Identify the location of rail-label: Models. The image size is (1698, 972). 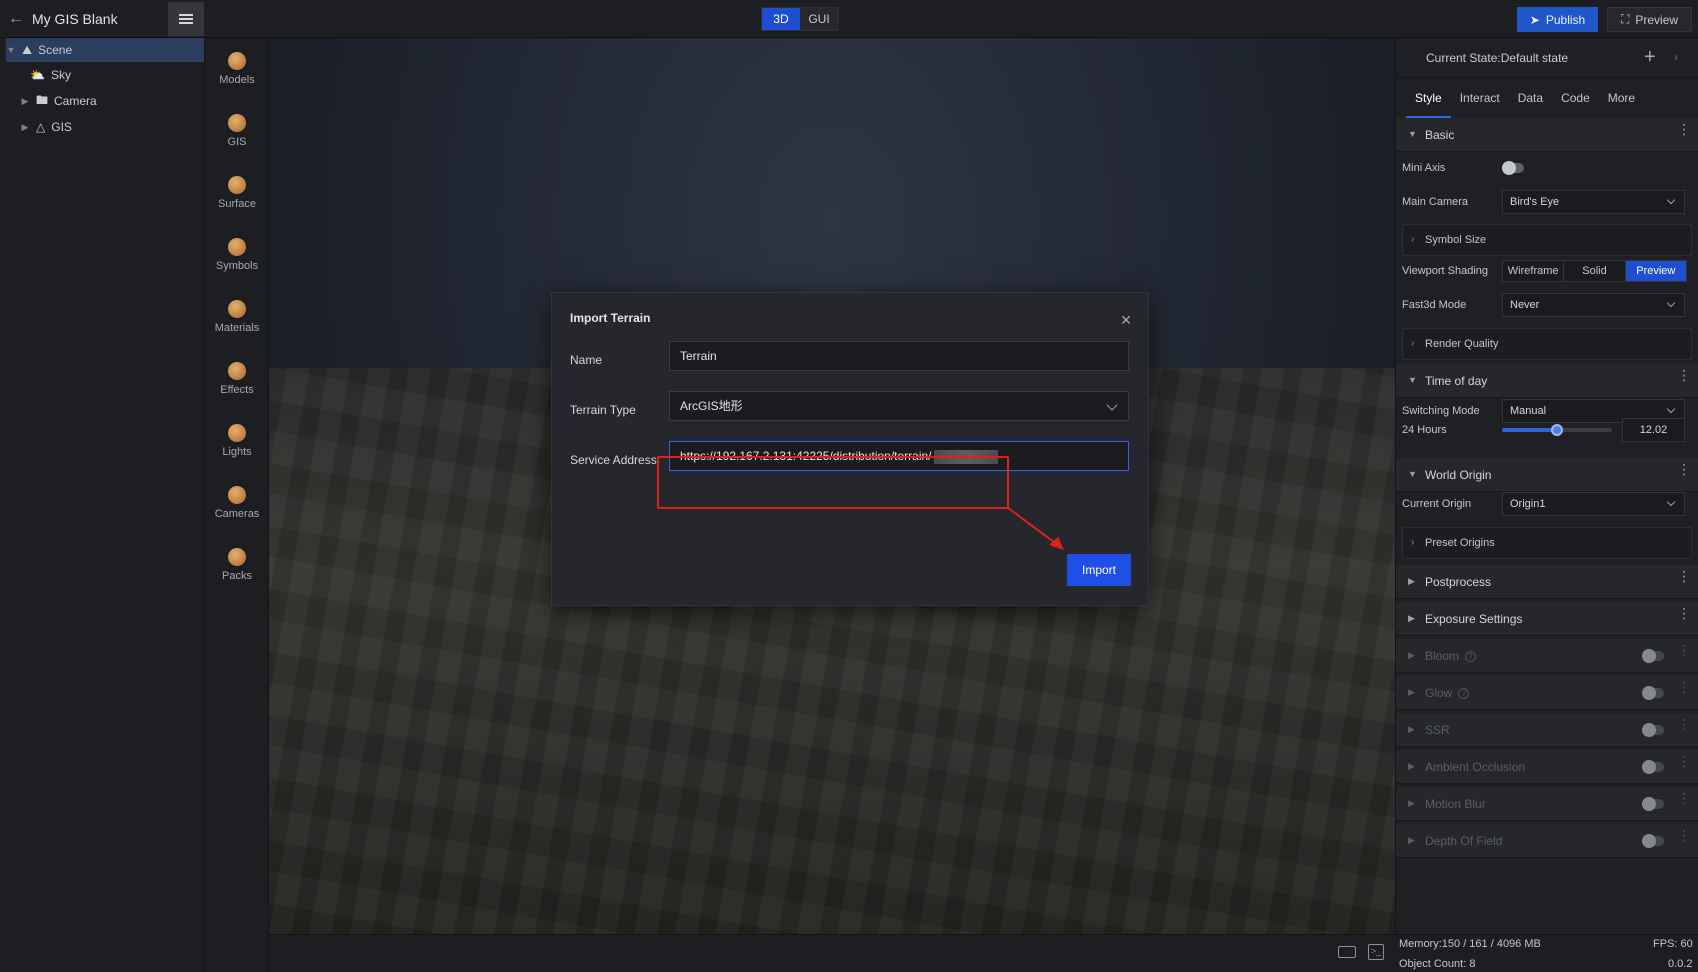
(237, 80).